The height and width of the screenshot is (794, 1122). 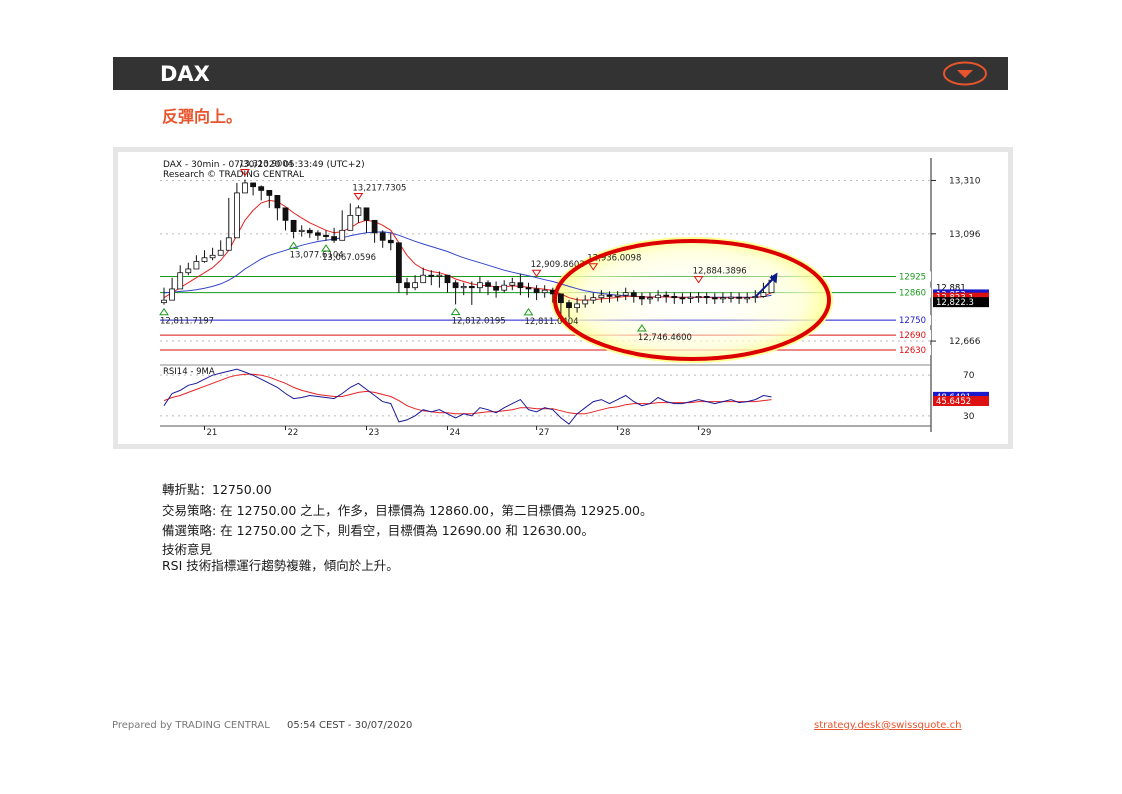 What do you see at coordinates (912, 336) in the screenshot?
I see `level-label-12690: 12690` at bounding box center [912, 336].